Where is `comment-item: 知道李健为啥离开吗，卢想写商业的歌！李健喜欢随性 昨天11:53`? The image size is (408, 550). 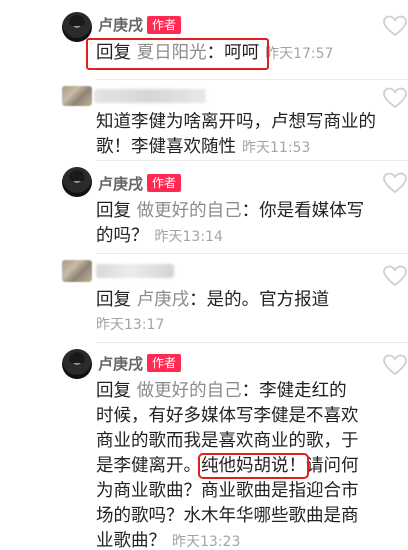
comment-item: 知道李健为啥离开吗，卢想写商业的歌！李健喜欢随性 昨天11:53 is located at coordinates (204, 120).